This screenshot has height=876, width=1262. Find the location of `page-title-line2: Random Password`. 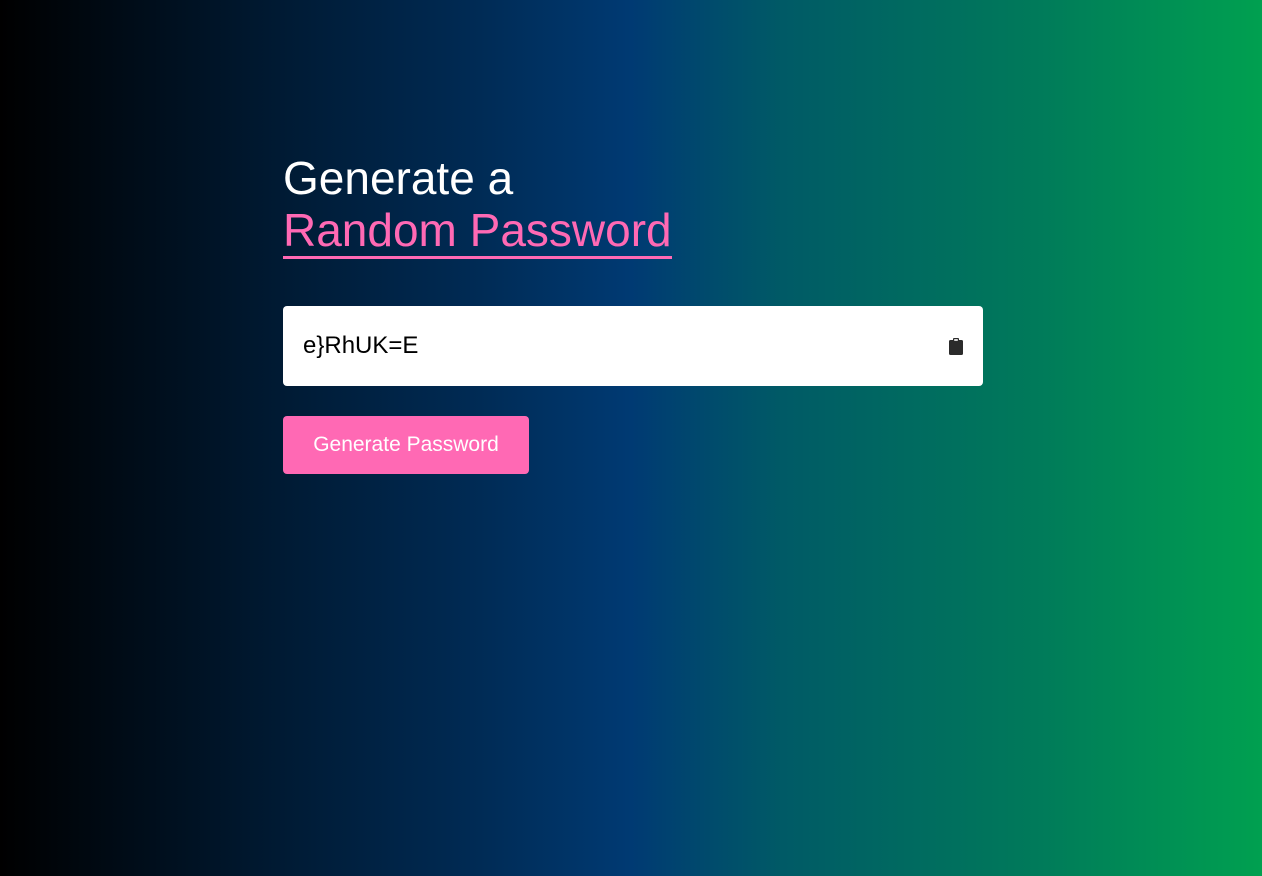

page-title-line2: Random Password is located at coordinates (477, 231).